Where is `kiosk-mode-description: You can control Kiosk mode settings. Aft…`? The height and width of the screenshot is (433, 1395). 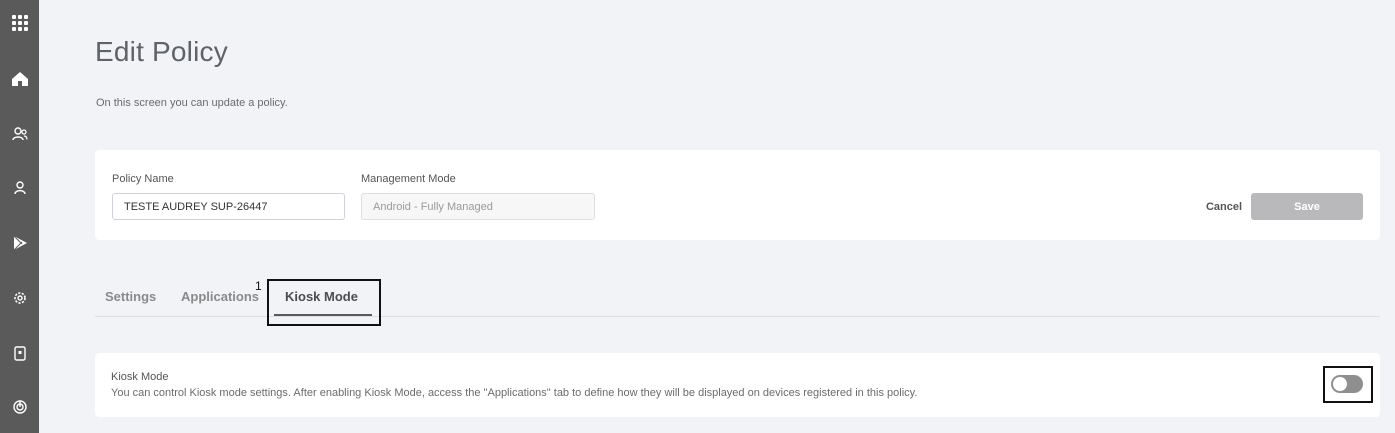
kiosk-mode-description: You can control Kiosk mode settings. Aft… is located at coordinates (514, 393).